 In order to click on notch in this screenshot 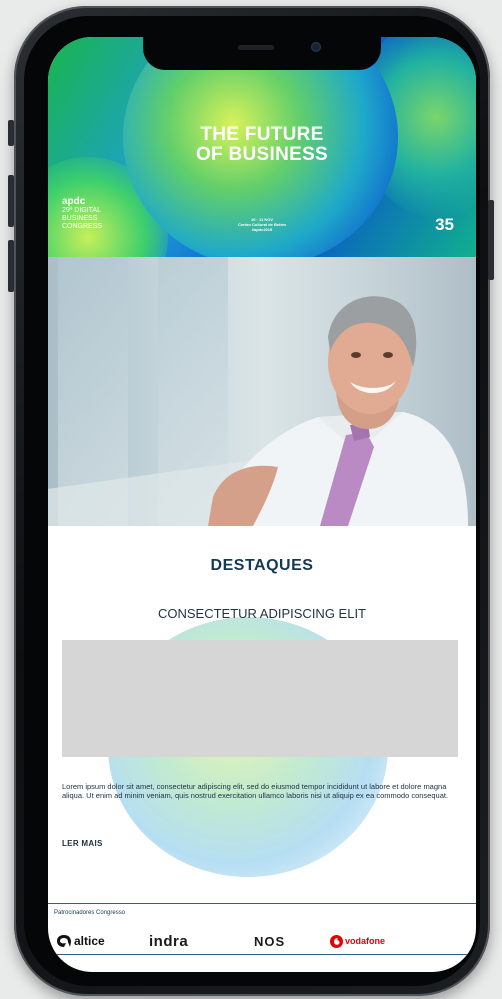, I will do `click(262, 53)`.